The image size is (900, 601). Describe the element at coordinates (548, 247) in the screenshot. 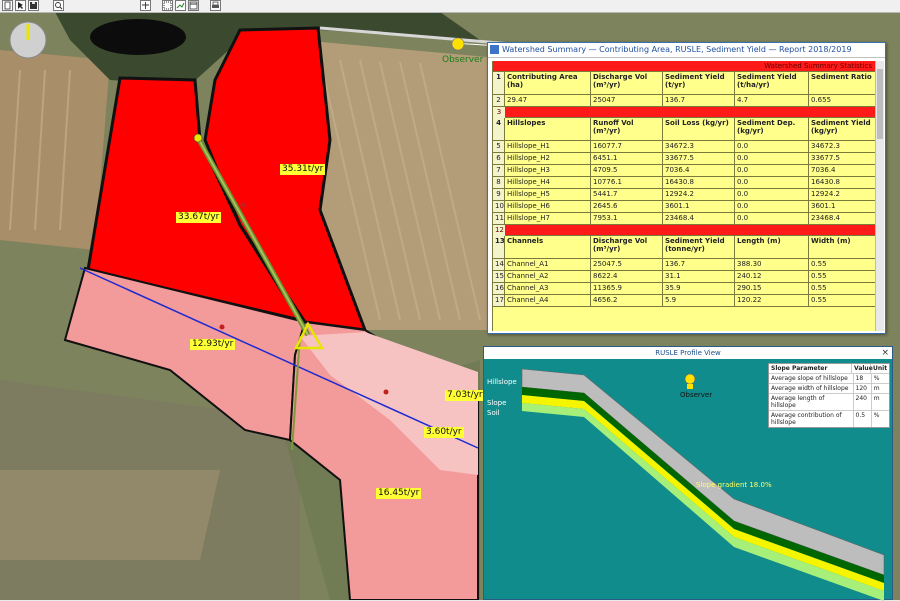

I see `table-cell: Channels` at that location.